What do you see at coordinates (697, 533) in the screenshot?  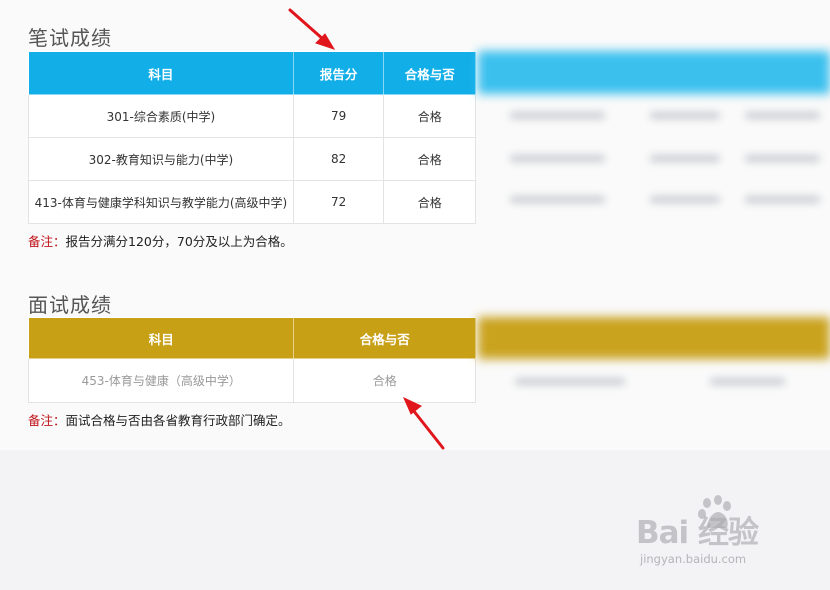 I see `watermark-brand: Bai 经验` at bounding box center [697, 533].